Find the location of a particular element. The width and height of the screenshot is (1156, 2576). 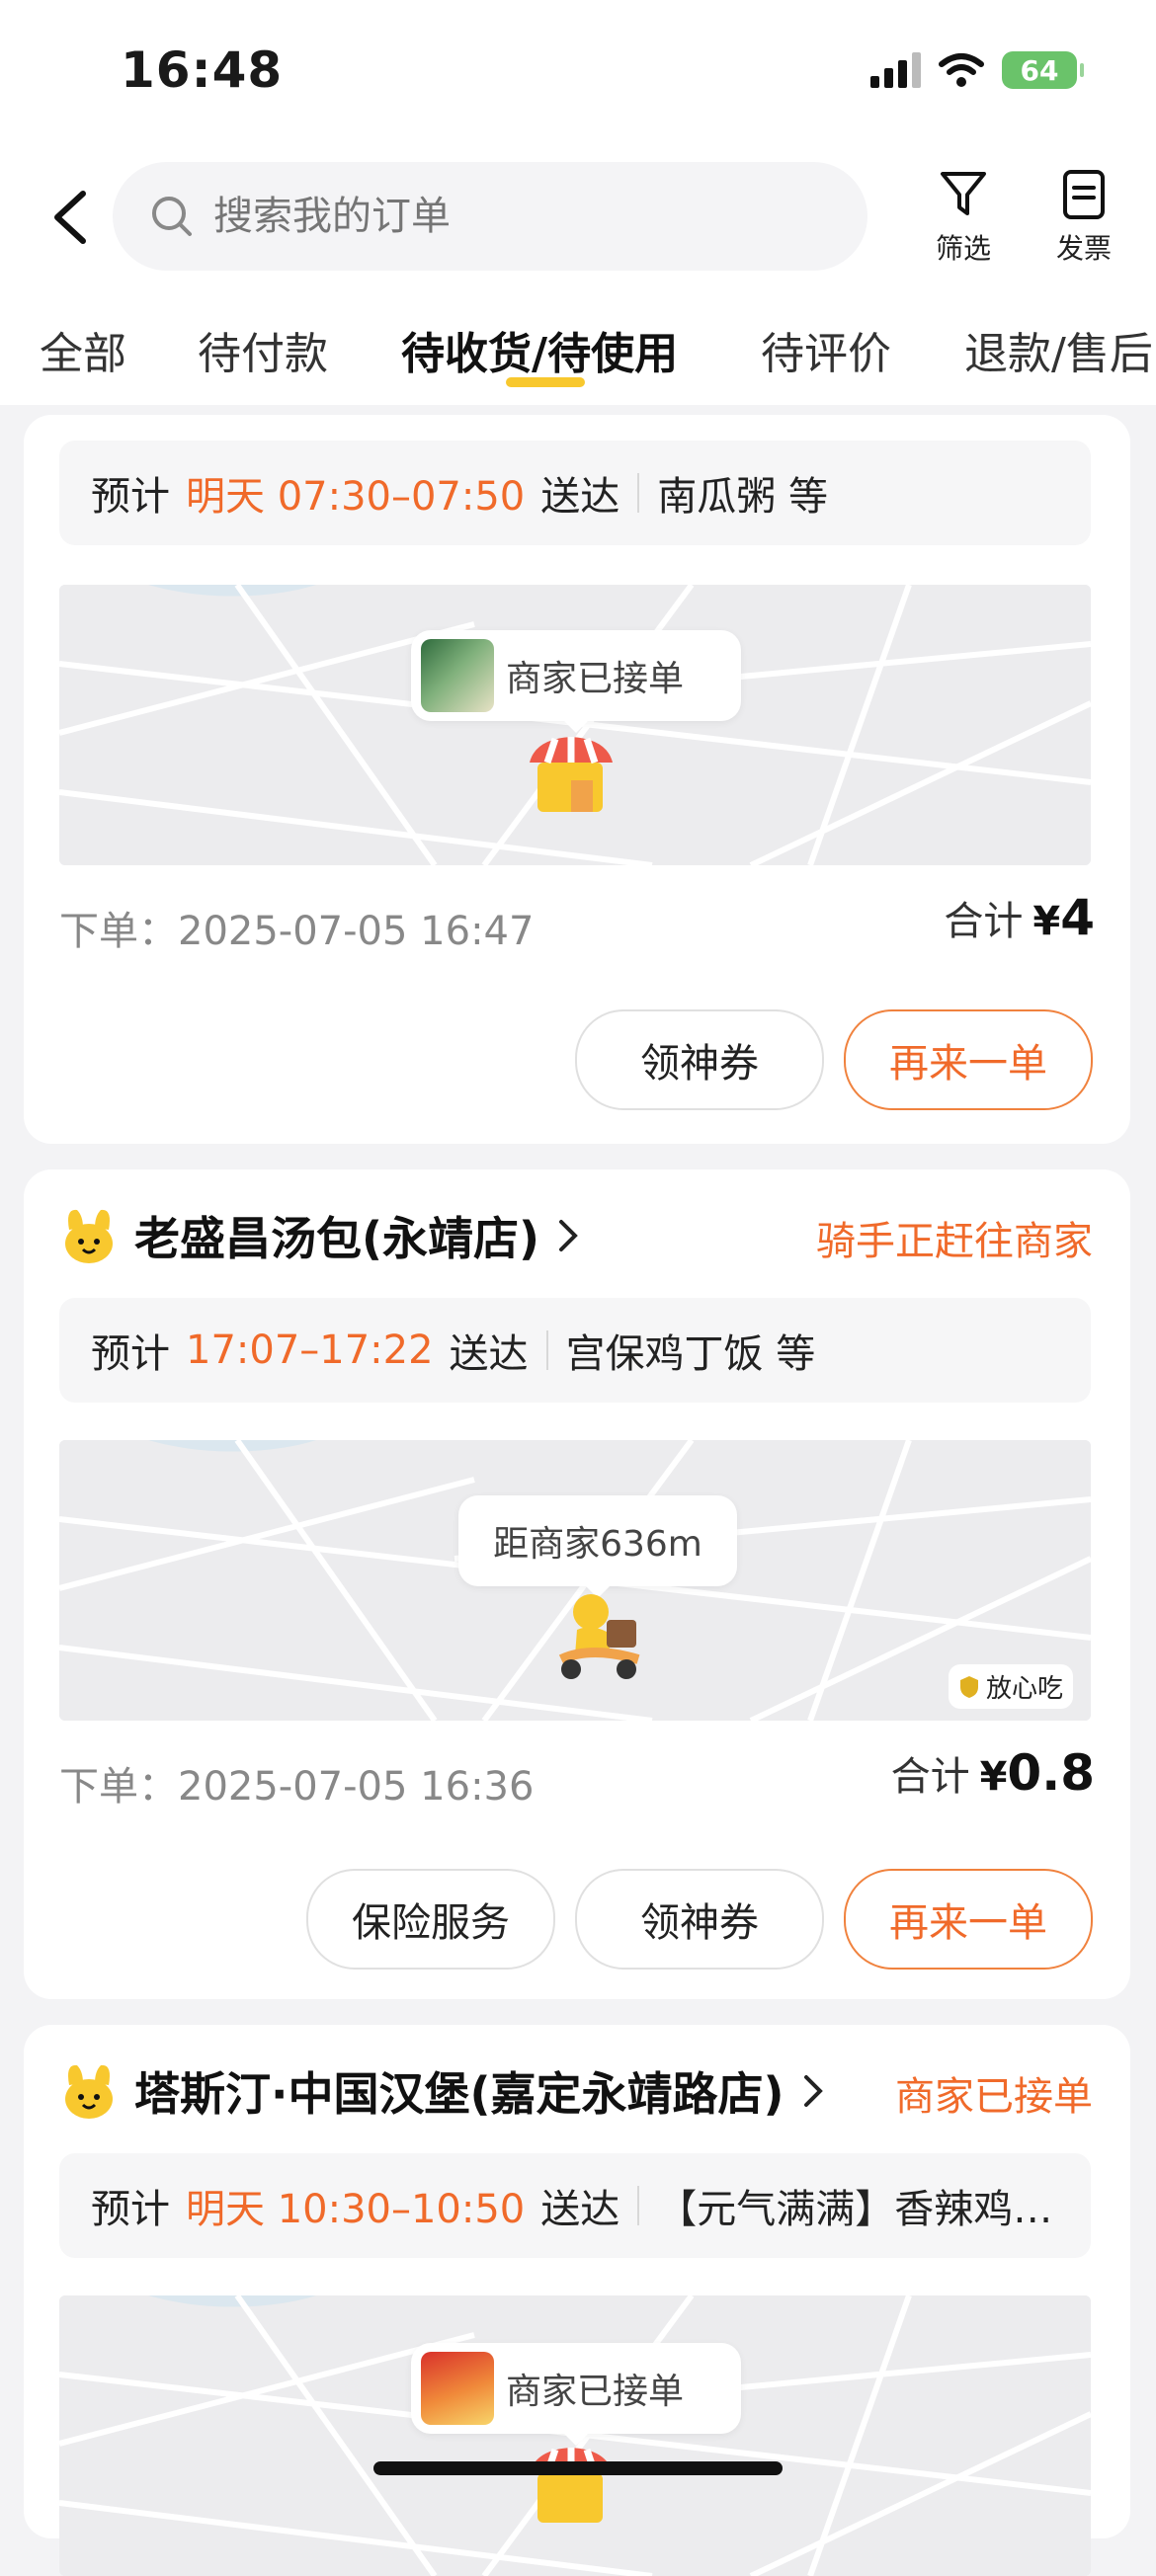

store-header: 老盛昌汤包(永靖店) is located at coordinates (320, 1235).